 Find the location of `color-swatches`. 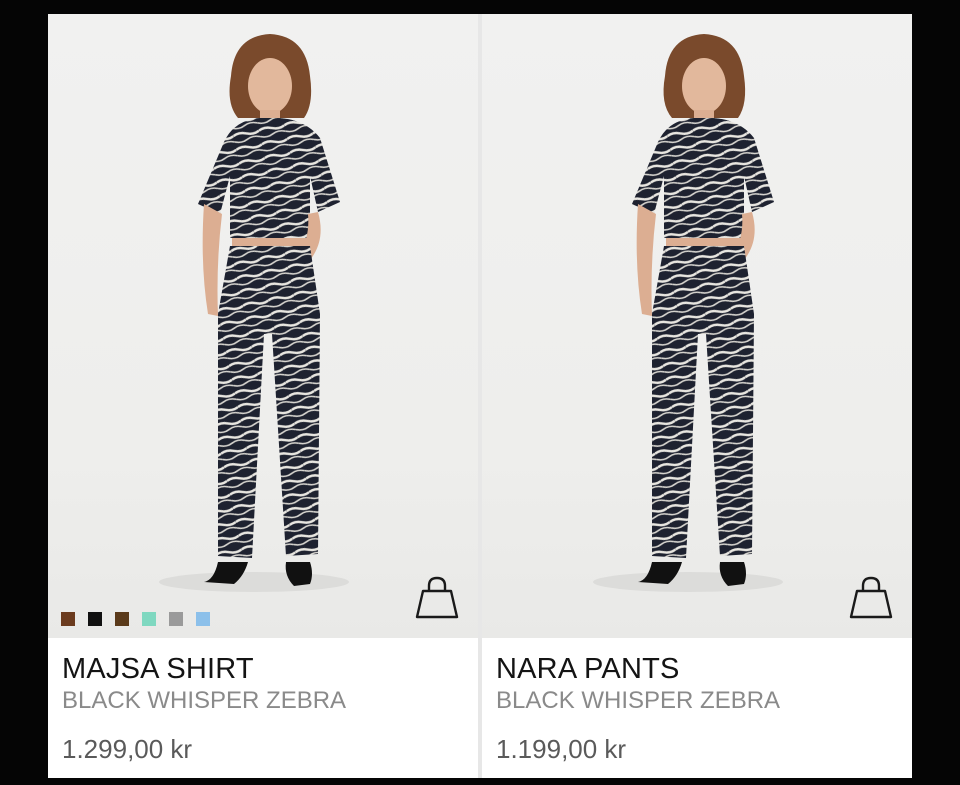

color-swatches is located at coordinates (135, 619).